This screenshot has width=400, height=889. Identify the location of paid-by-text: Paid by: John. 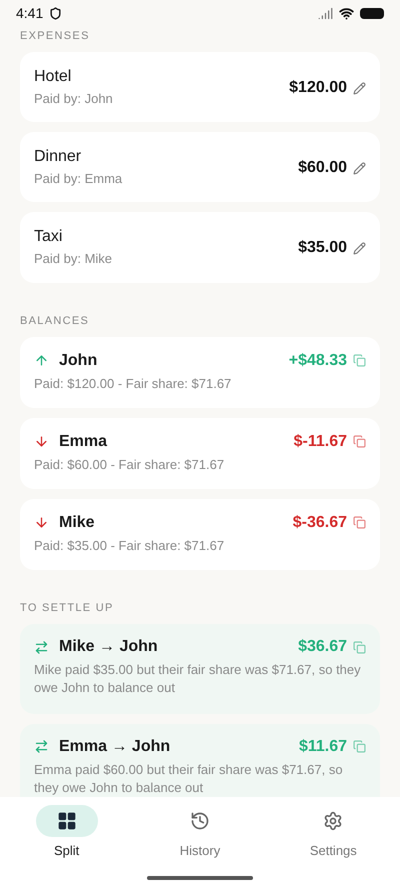
(74, 99).